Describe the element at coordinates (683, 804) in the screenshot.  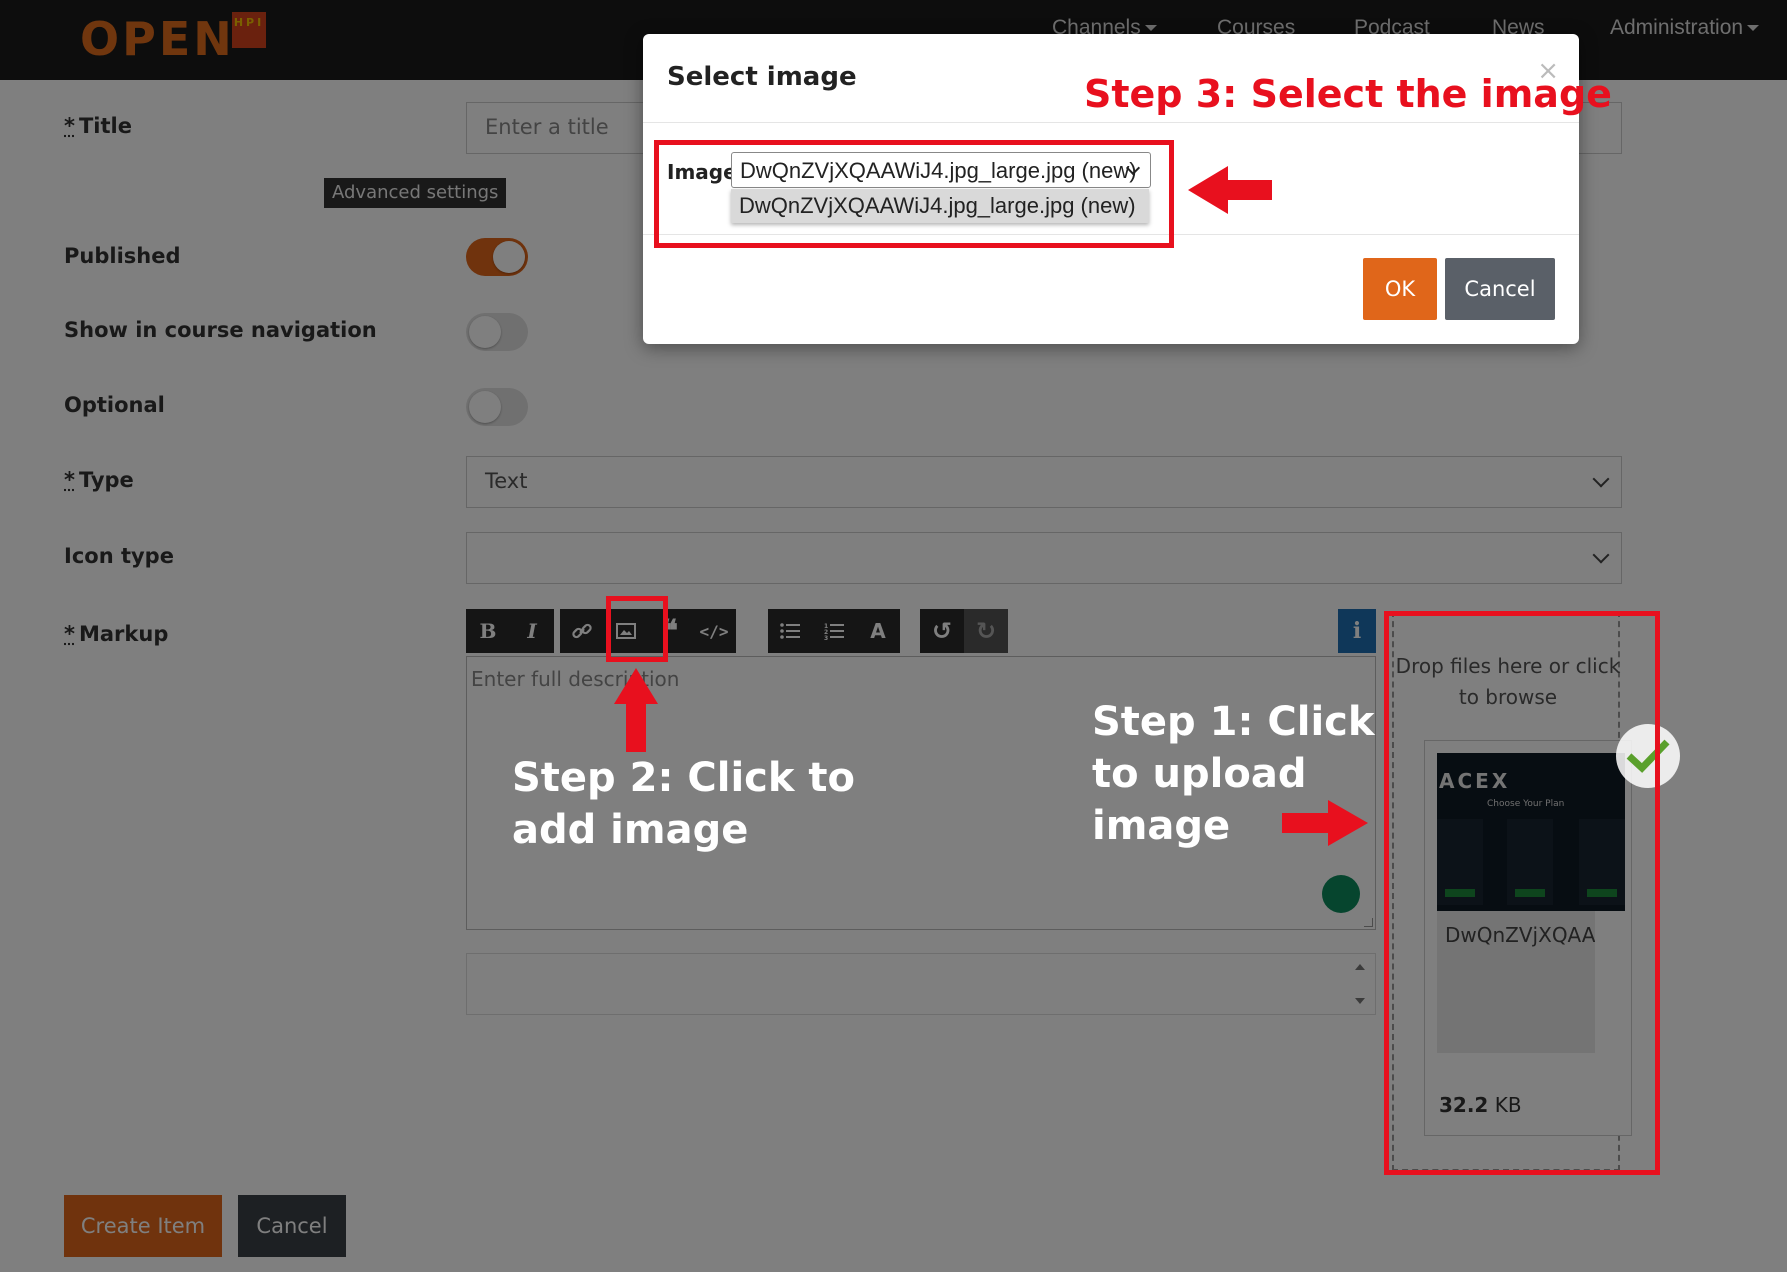
I see `step2-annotation: Step 2: Click to add image` at that location.